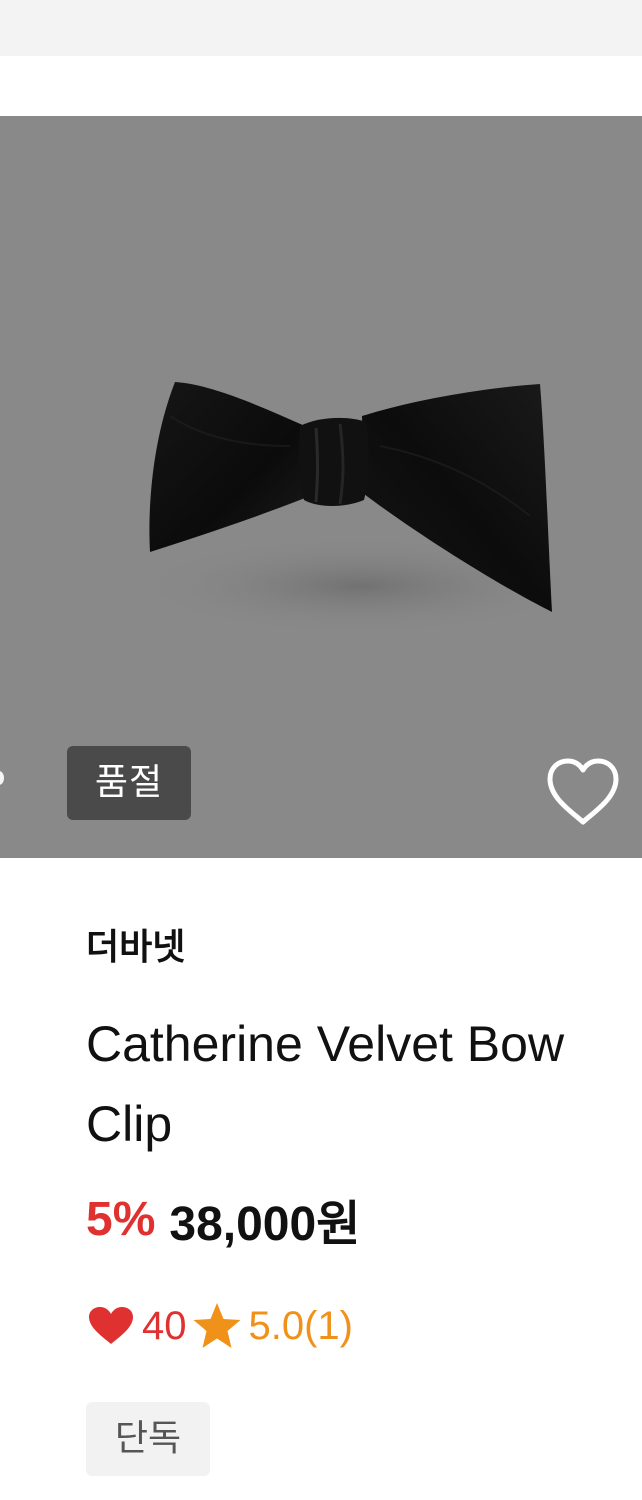 This screenshot has width=642, height=1500. I want to click on soldout-badge: 품절, so click(129, 783).